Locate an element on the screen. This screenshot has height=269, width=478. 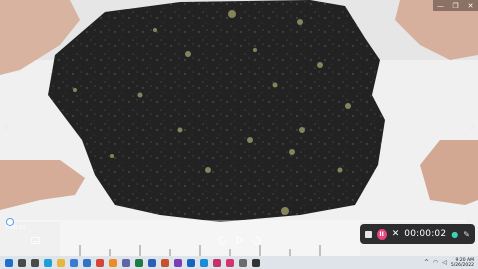
rewind-10-icon is located at coordinates (222, 240).